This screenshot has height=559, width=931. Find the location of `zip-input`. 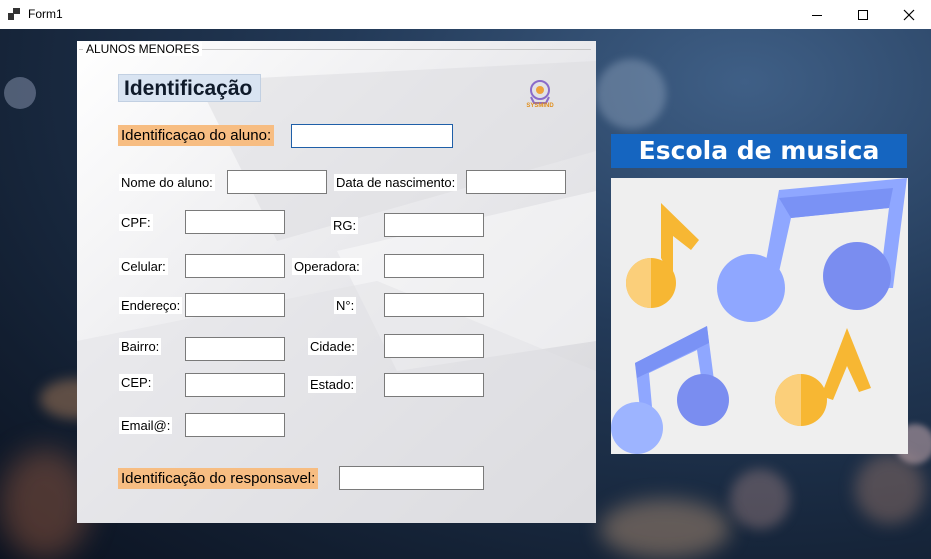

zip-input is located at coordinates (235, 385).